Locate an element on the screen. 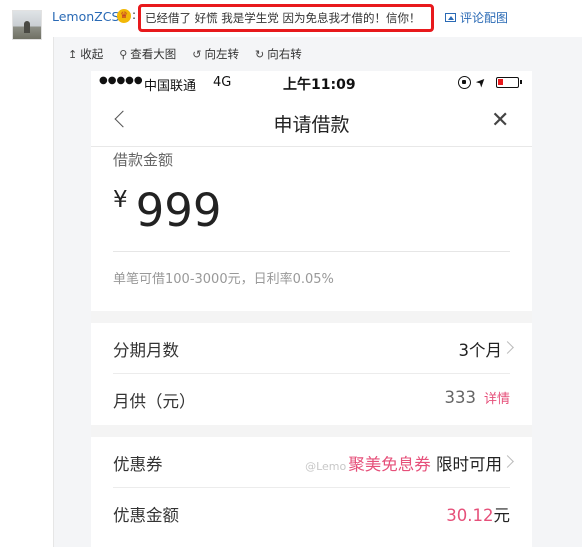 The width and height of the screenshot is (582, 547). rotate-right-button: ↻ 向右转 is located at coordinates (278, 54).